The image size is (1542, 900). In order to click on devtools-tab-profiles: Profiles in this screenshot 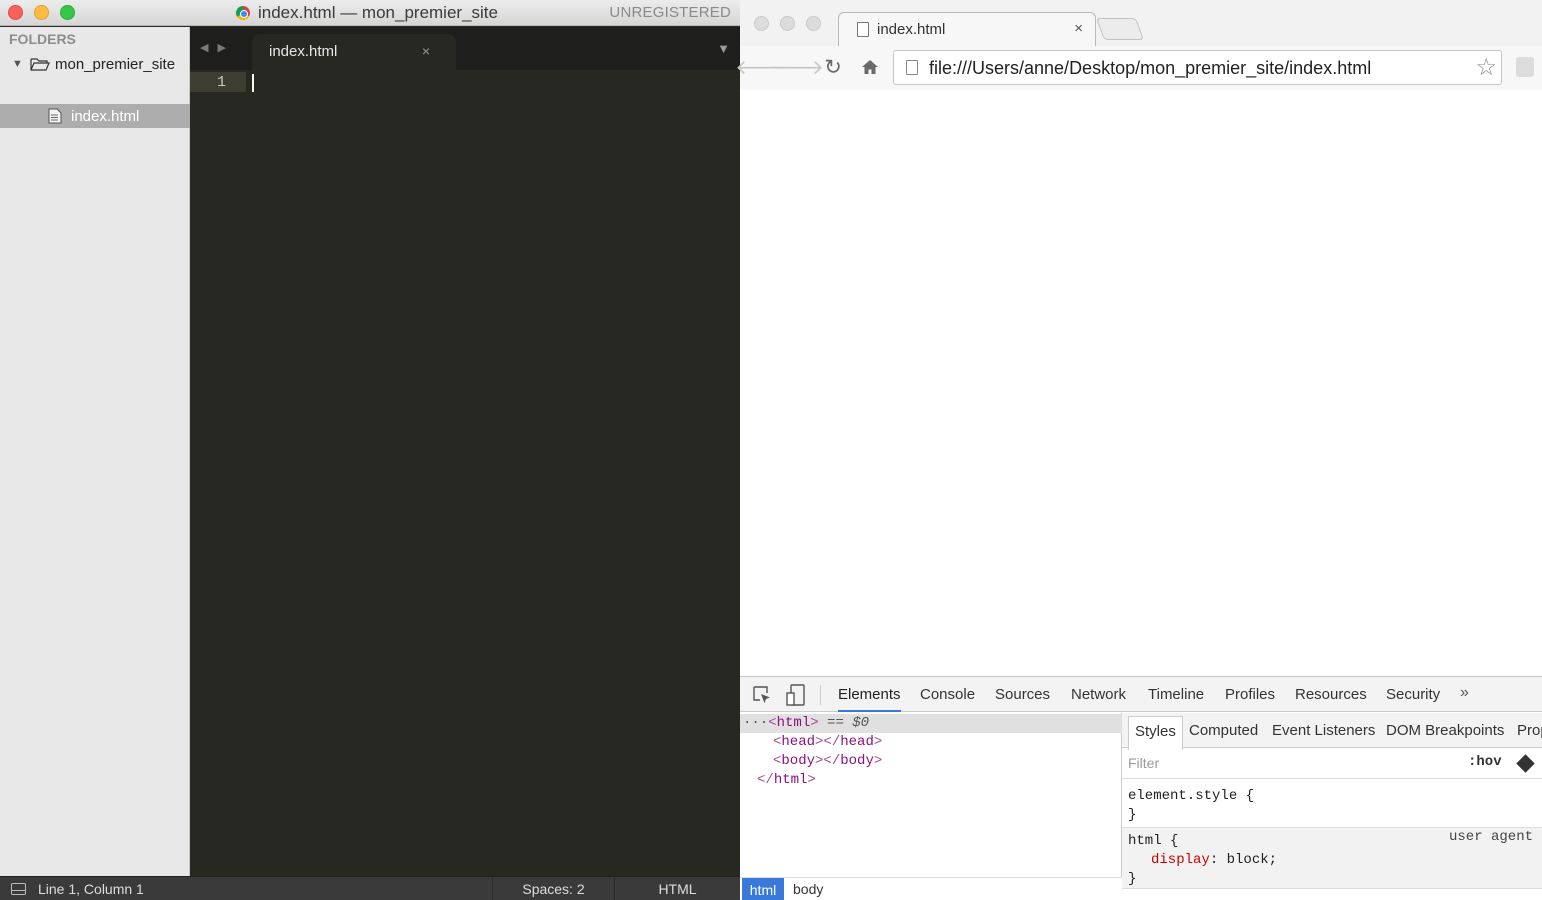, I will do `click(1250, 694)`.